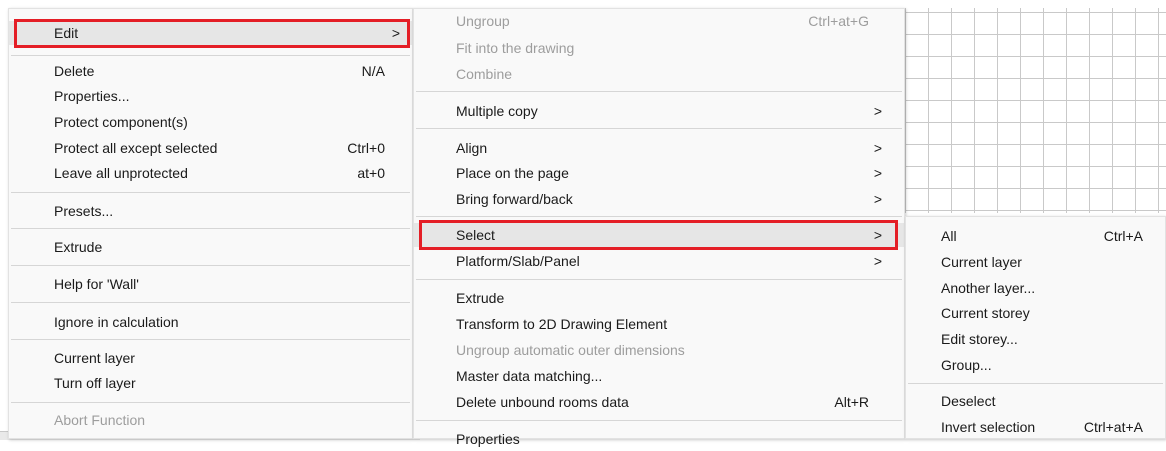  What do you see at coordinates (949, 236) in the screenshot?
I see `menu-item-all-label: All` at bounding box center [949, 236].